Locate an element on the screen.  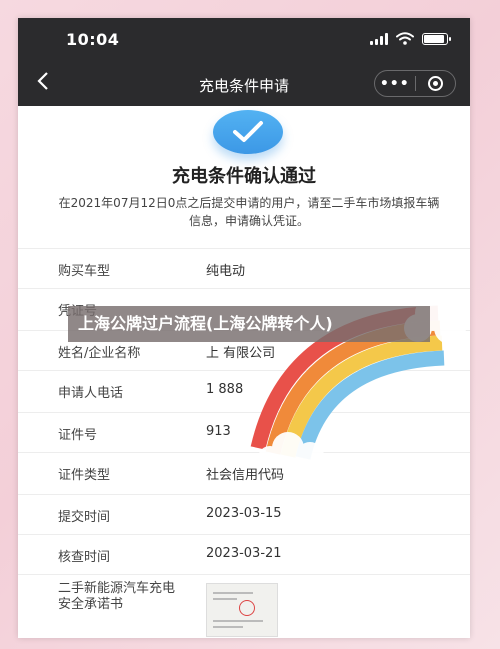
wifi-icon is located at coordinates (405, 38).